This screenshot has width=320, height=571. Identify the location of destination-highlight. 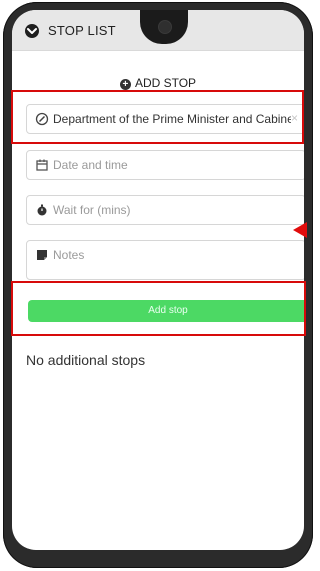
(157, 117).